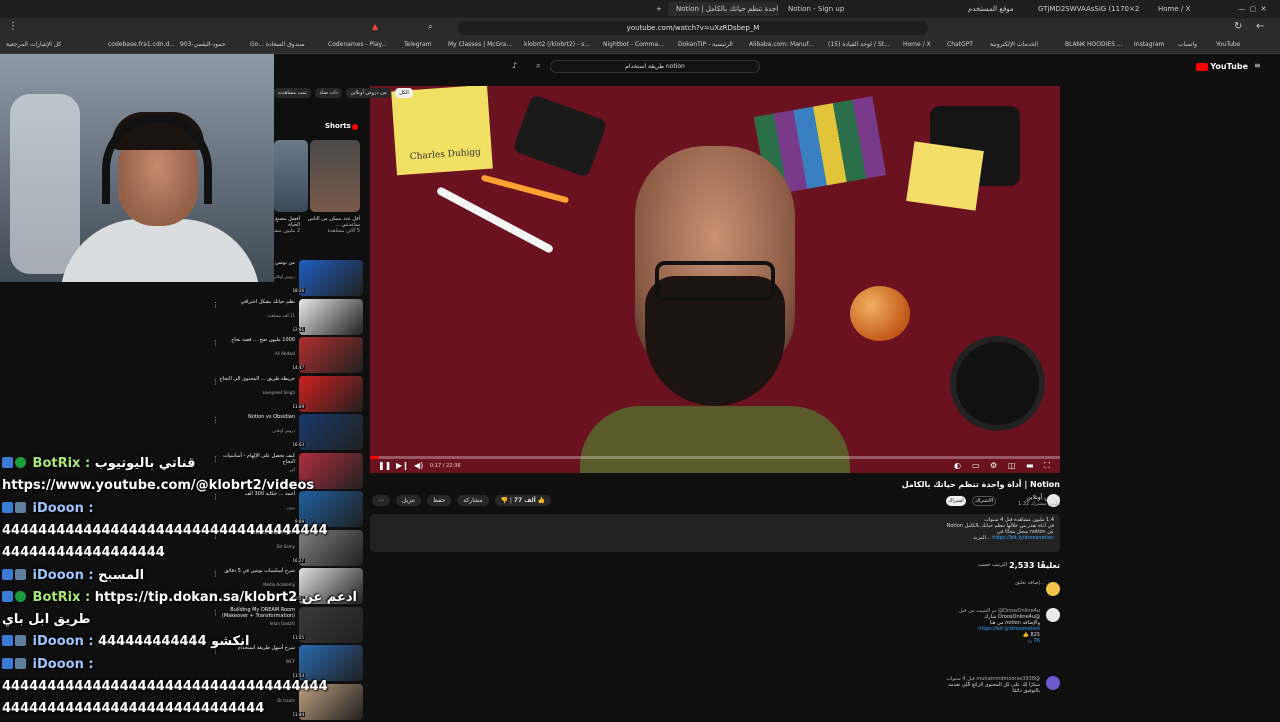 The image size is (1280, 722). What do you see at coordinates (418, 465) in the screenshot?
I see `volume-icon: ◀)` at bounding box center [418, 465].